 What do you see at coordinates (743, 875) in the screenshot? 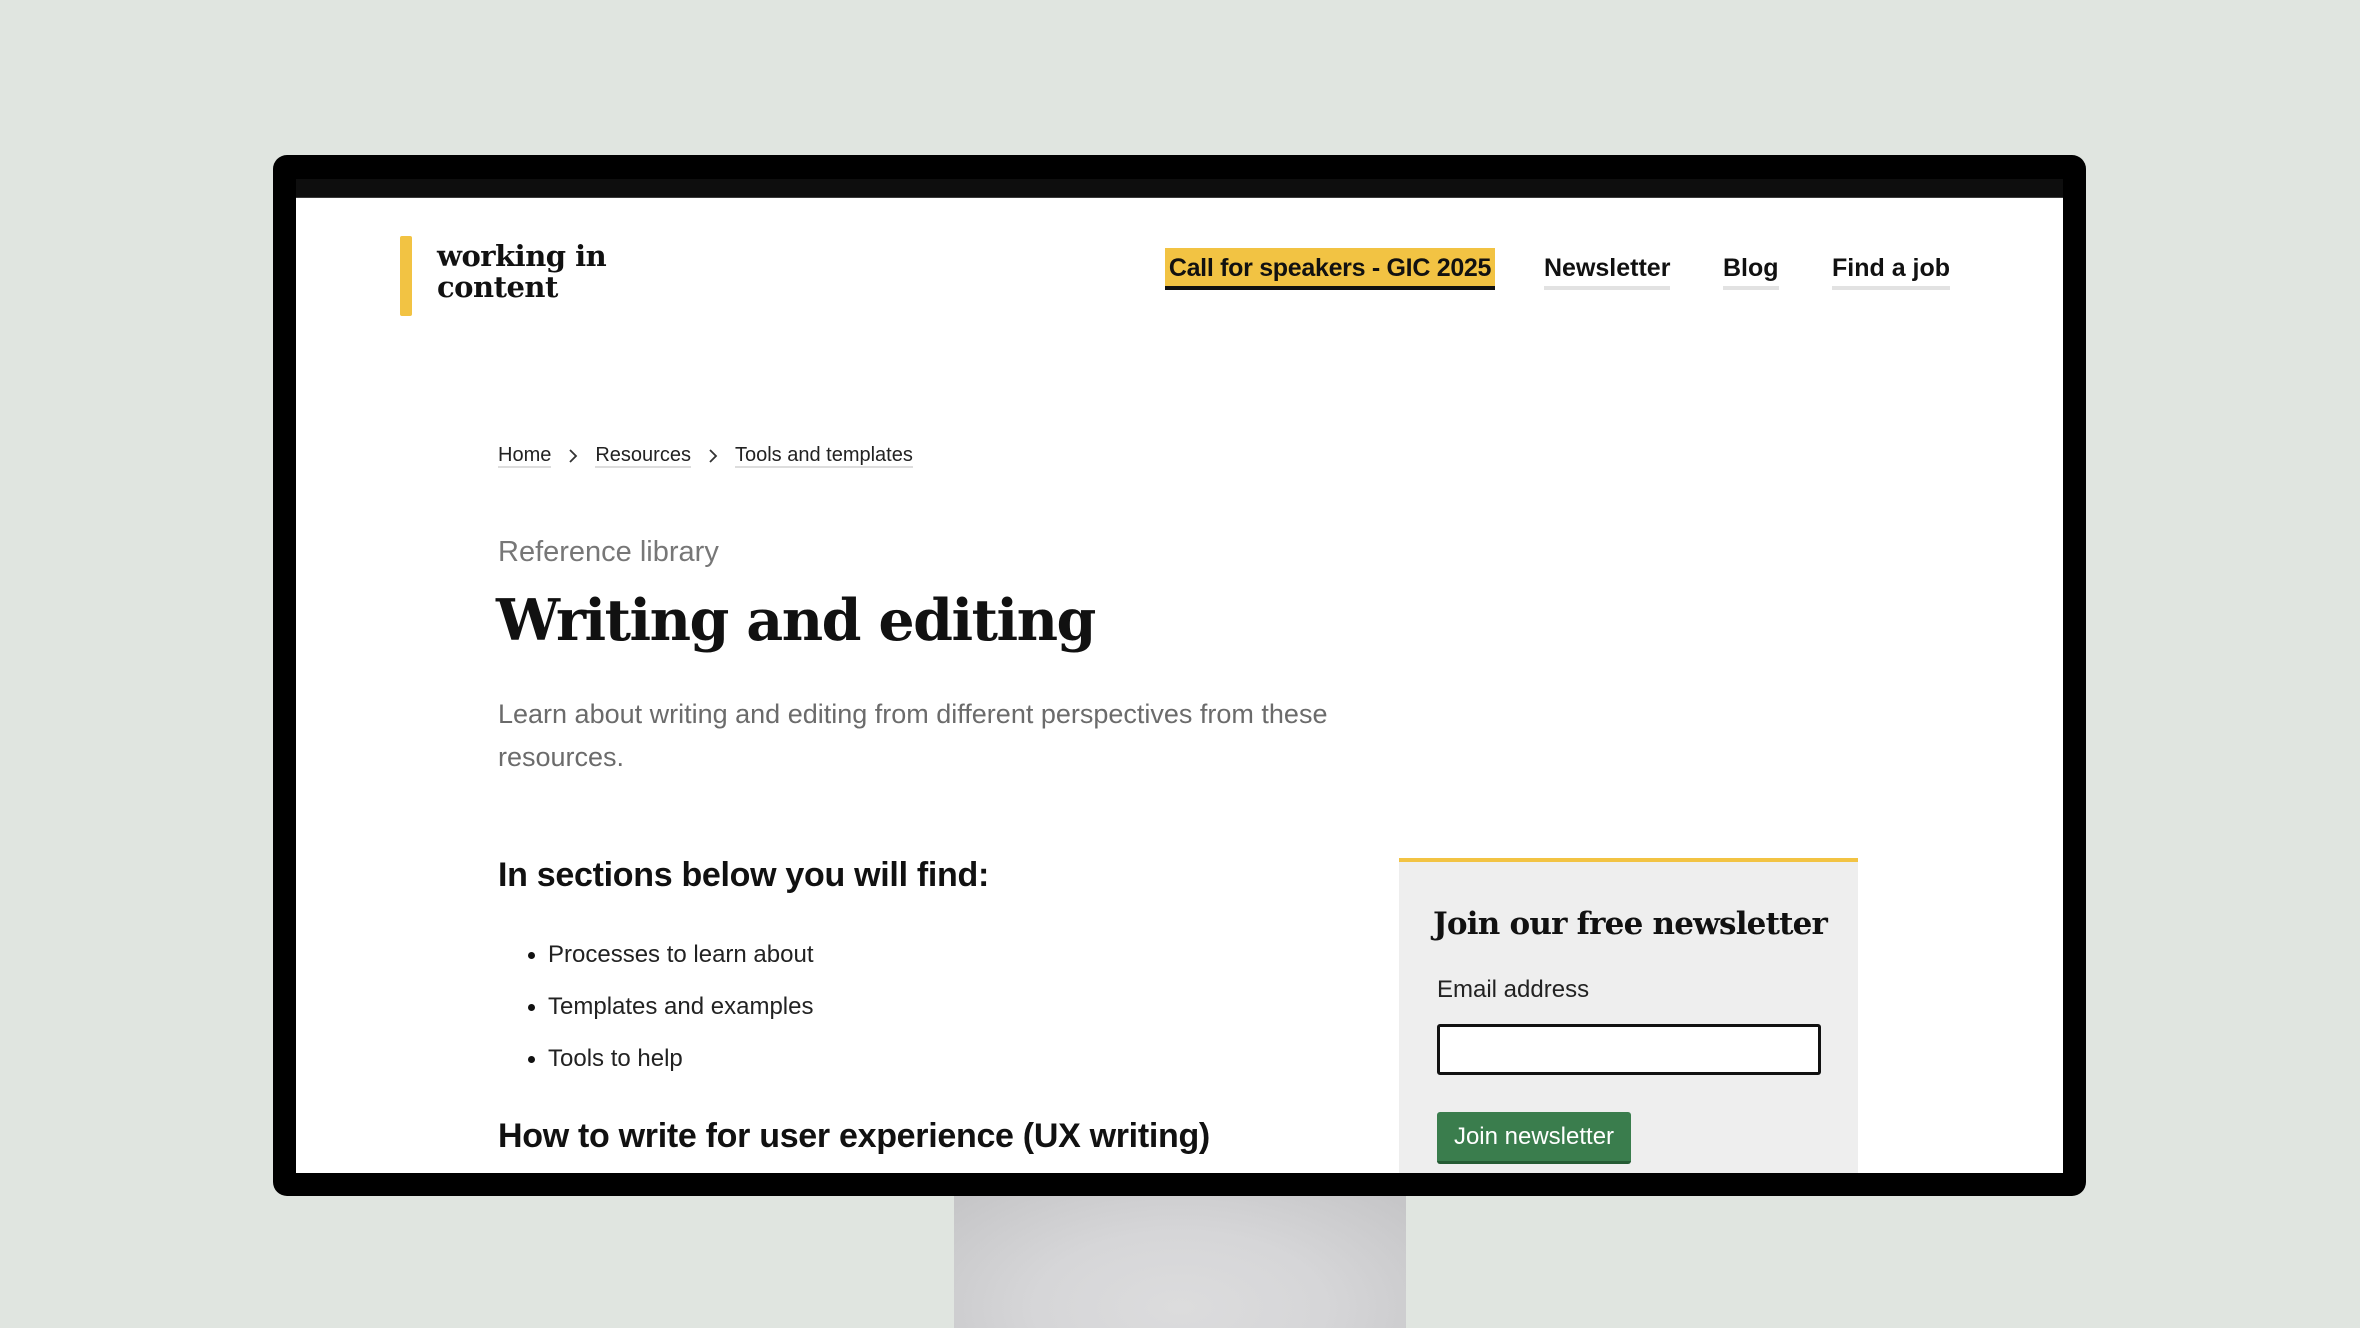
I see `sections-heading: In sections below you will find:` at bounding box center [743, 875].